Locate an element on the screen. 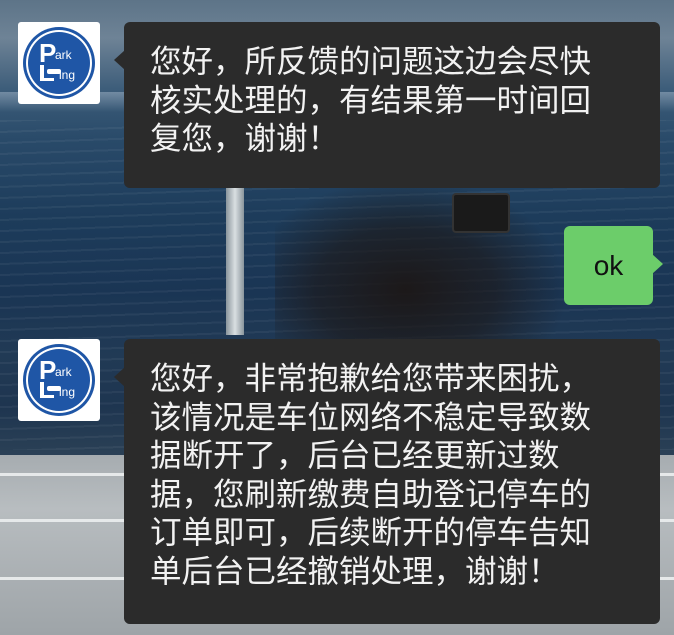 The height and width of the screenshot is (635, 674). message-line: 据，您刷新缴费自助登记停车的 is located at coordinates (371, 494).